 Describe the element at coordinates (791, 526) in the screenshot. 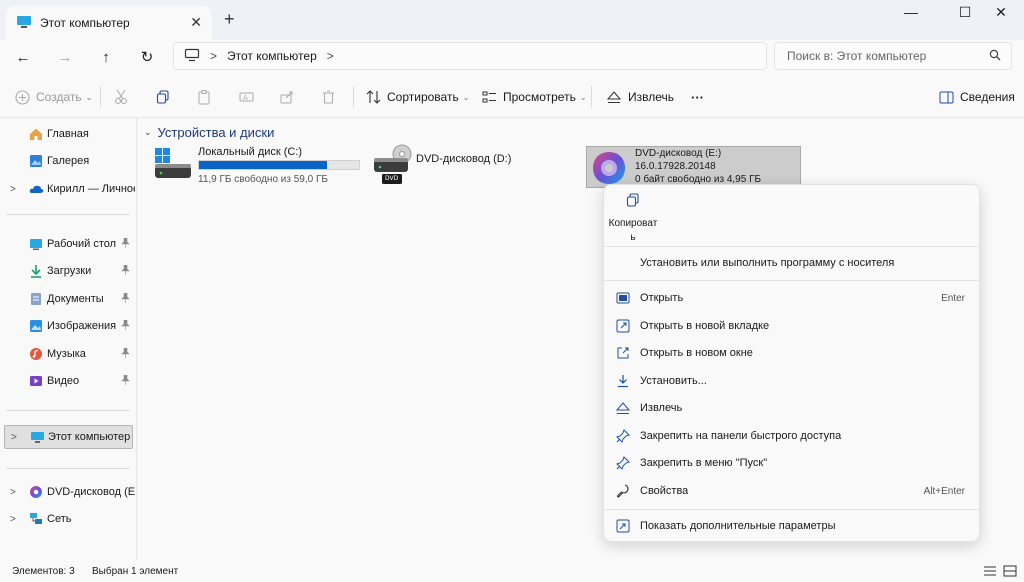

I see `menu-item-more-options: Показать дополнительные параметры` at that location.